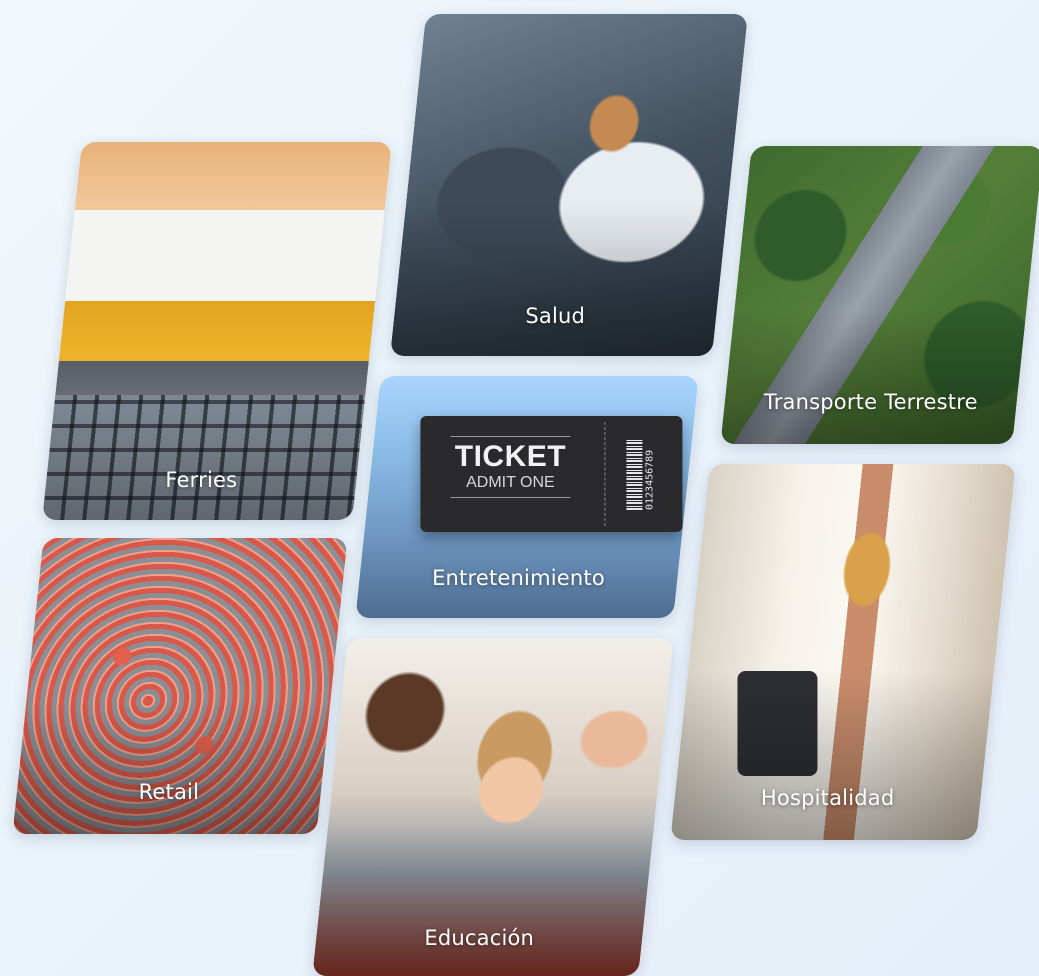 The height and width of the screenshot is (976, 1039). What do you see at coordinates (479, 938) in the screenshot?
I see `tile-label-educacion: Educación` at bounding box center [479, 938].